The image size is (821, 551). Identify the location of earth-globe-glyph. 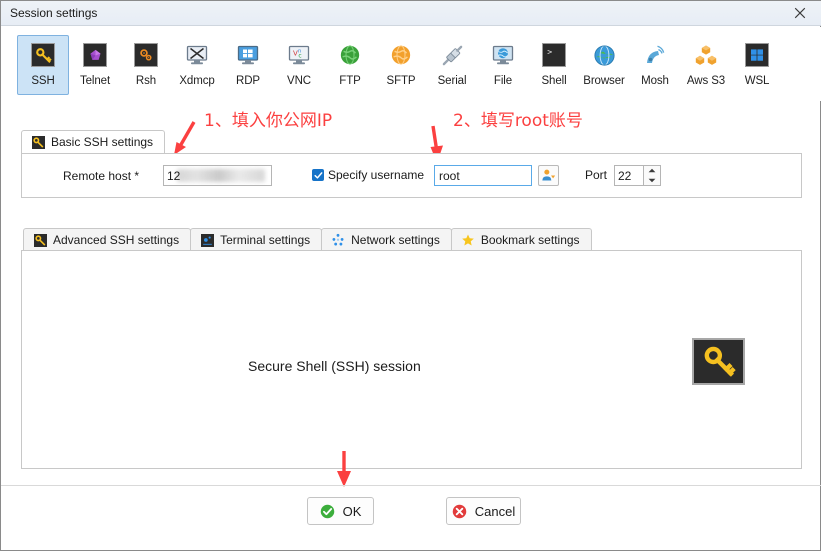
(604, 55).